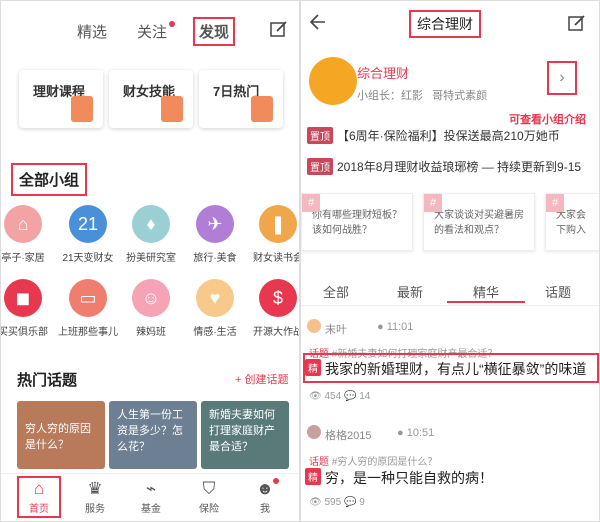 This screenshot has height=522, width=600. What do you see at coordinates (61, 435) in the screenshot?
I see `hot-topic-card: 穷人穷的原因是什么？` at bounding box center [61, 435].